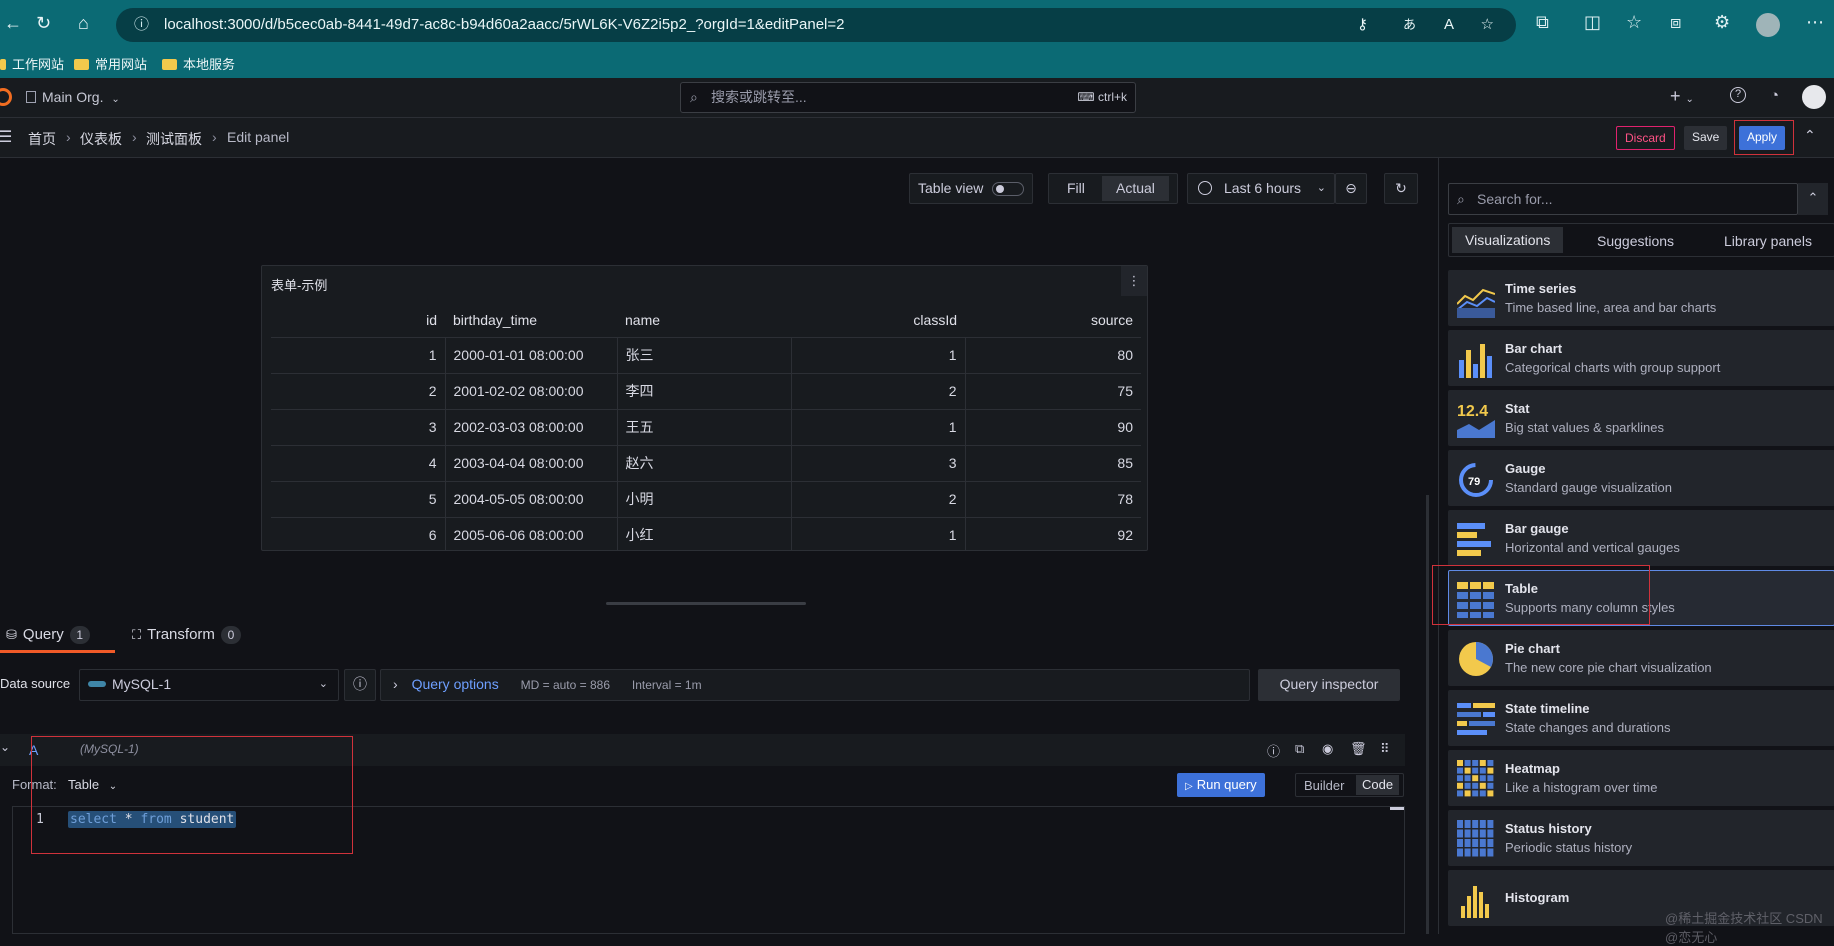  Describe the element at coordinates (1641, 838) in the screenshot. I see `viz-item-statushistory: Status history Periodic status history` at that location.